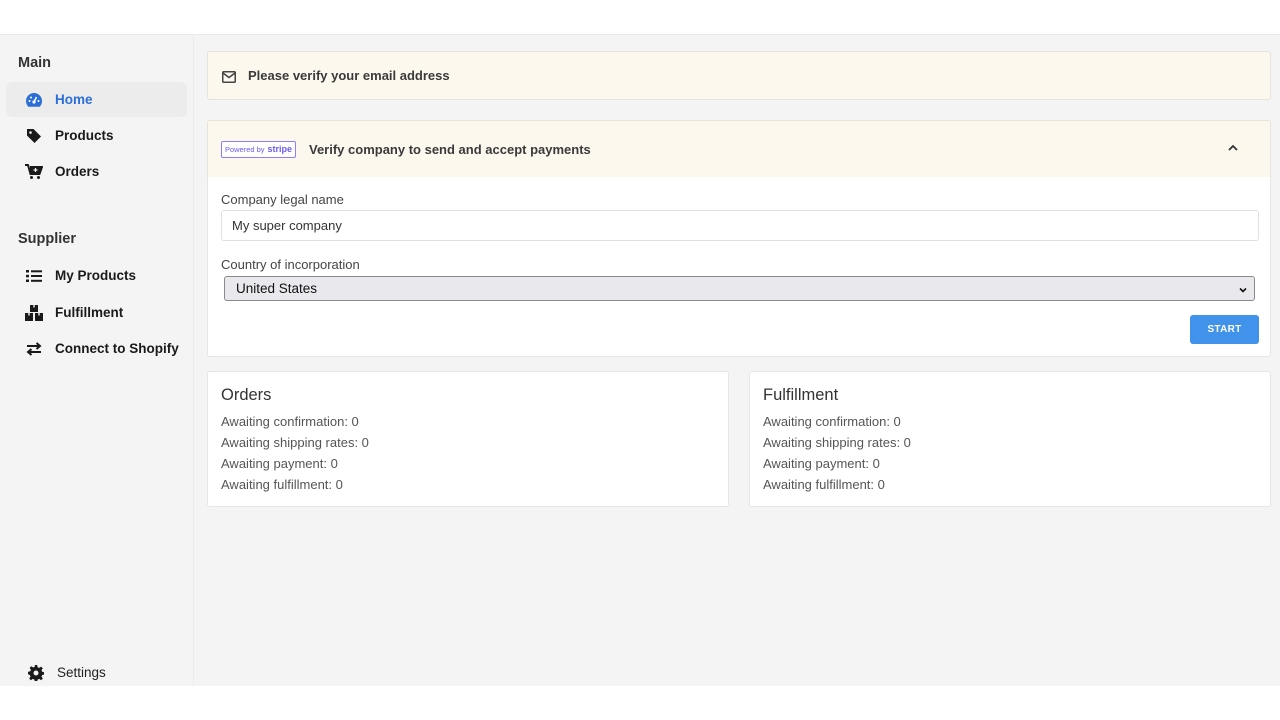 Image resolution: width=1280 pixels, height=720 pixels. What do you see at coordinates (837, 442) in the screenshot?
I see `fulfillment-awaiting-shipping-rates: Awaiting shipping rates: 0` at bounding box center [837, 442].